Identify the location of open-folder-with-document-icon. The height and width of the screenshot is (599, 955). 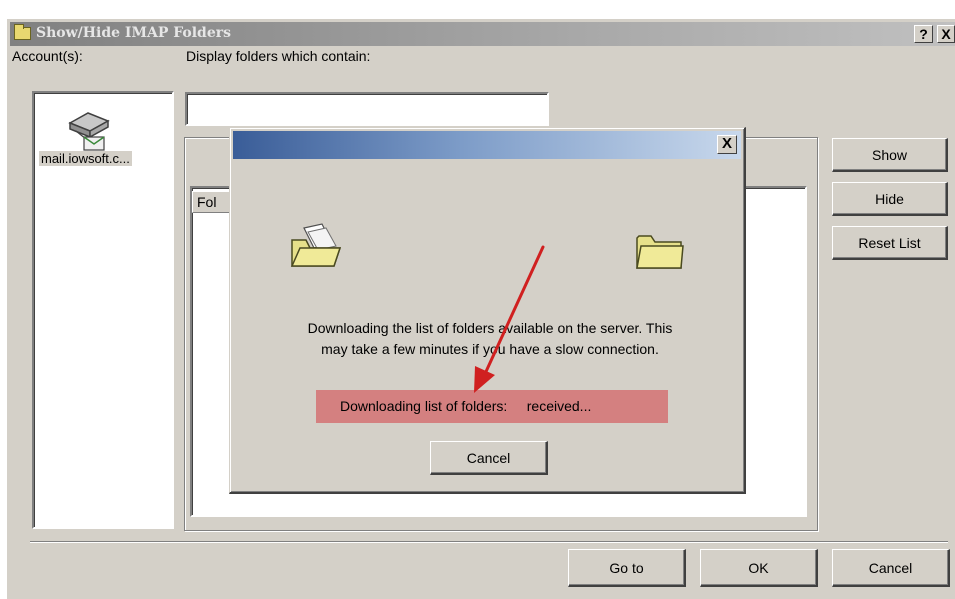
(316, 245).